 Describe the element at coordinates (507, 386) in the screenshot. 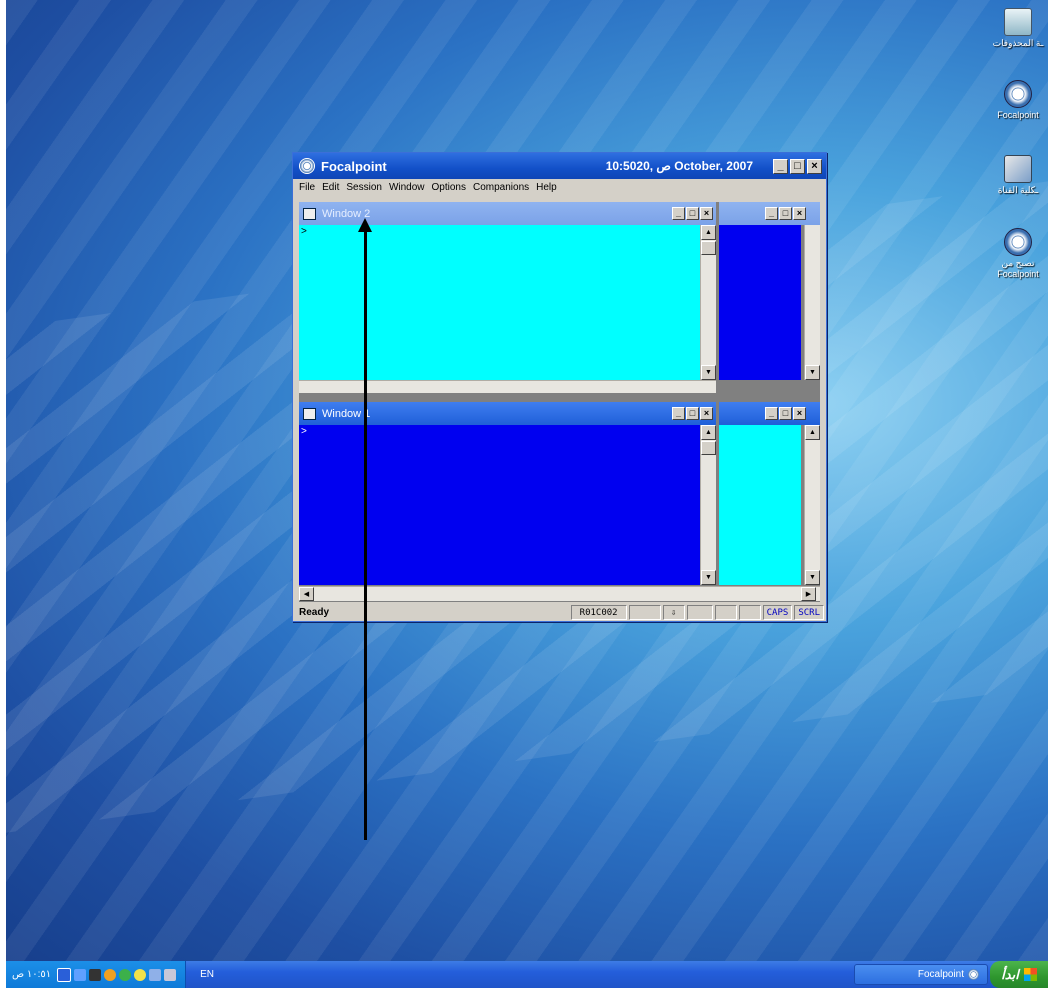

I see `window-2-horizontal-scrollbar` at that location.